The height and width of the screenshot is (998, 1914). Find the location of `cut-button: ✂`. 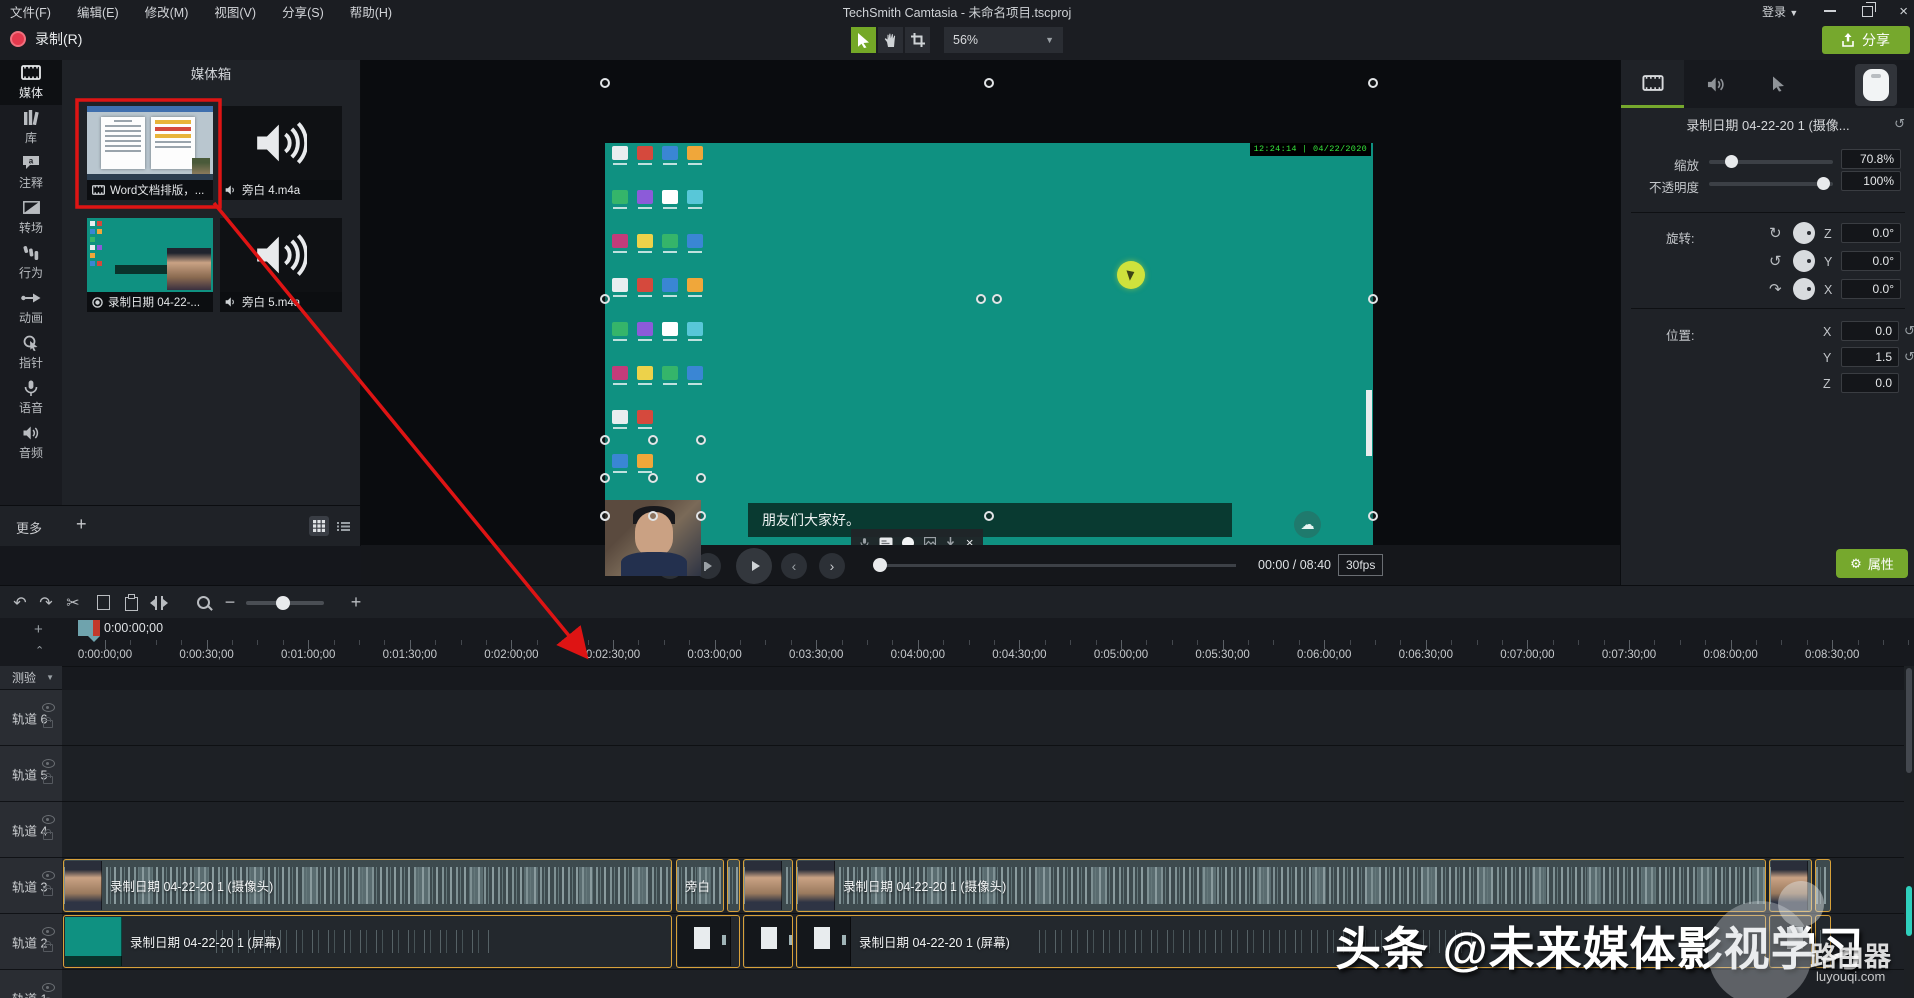

cut-button: ✂ is located at coordinates (73, 602).